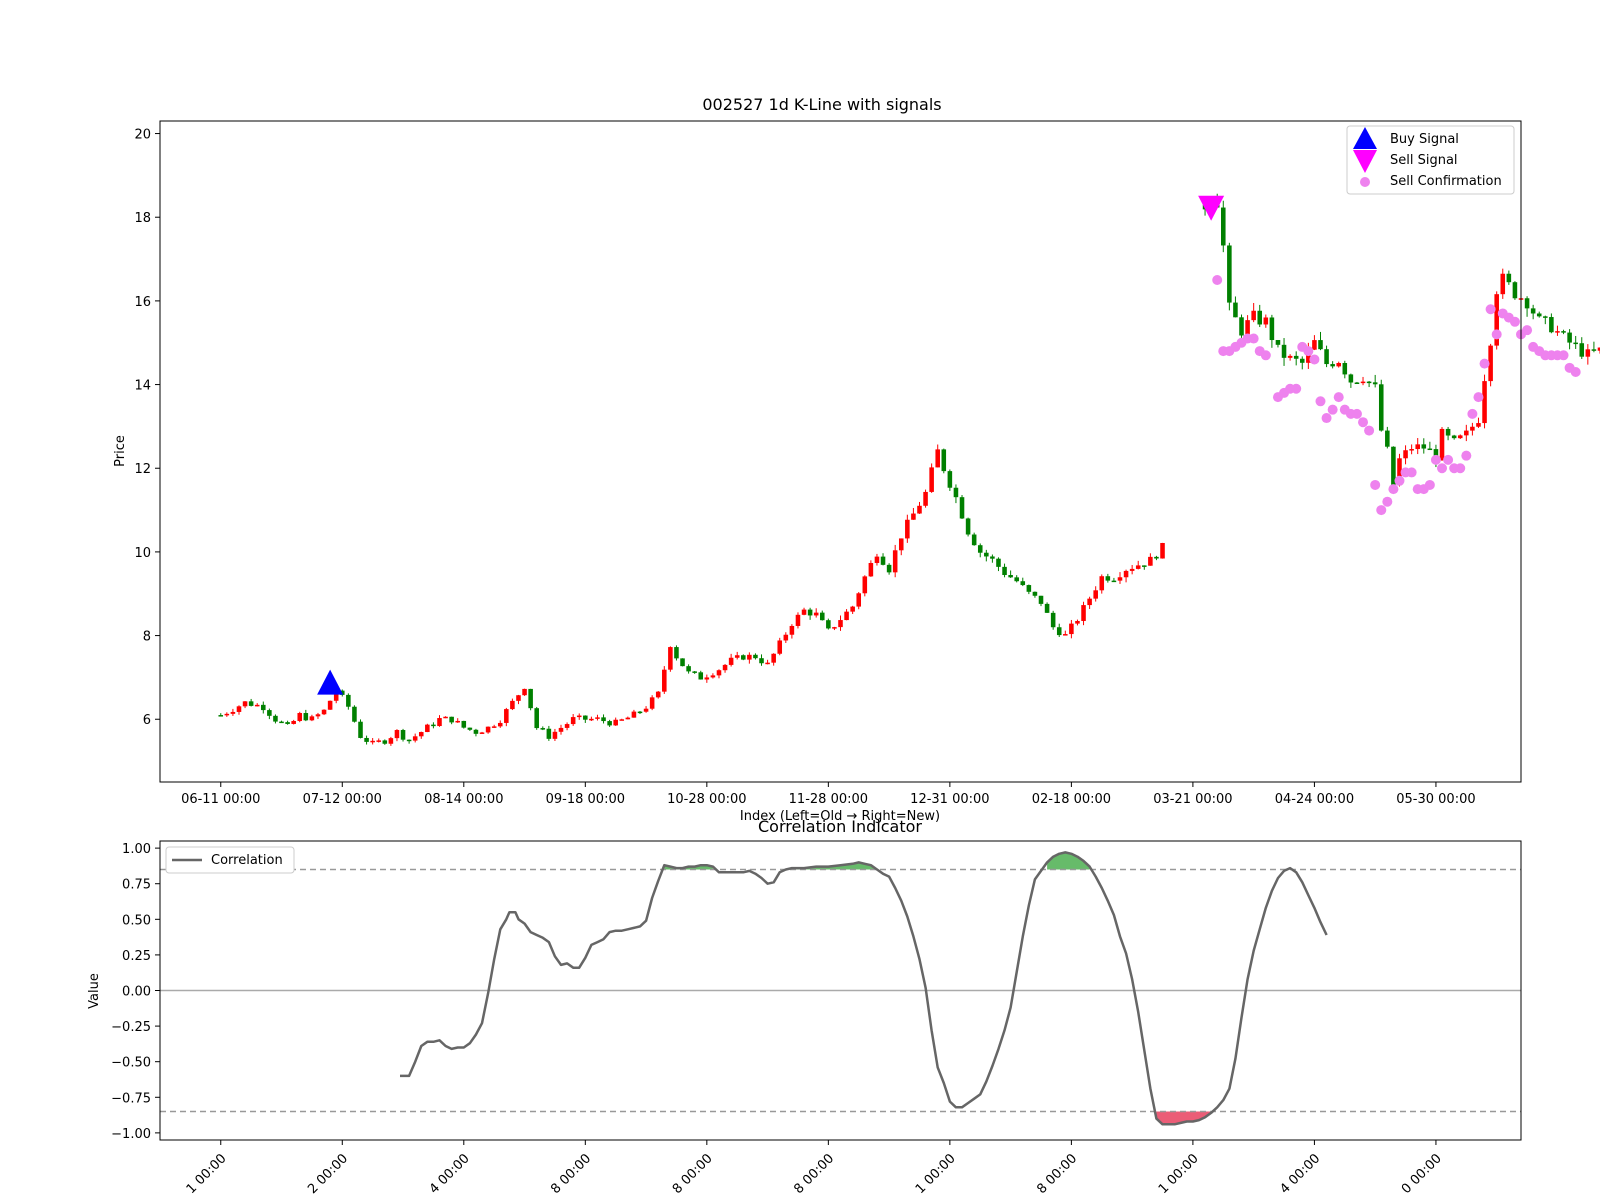 The width and height of the screenshot is (1600, 1200). I want to click on kline-ytick-label: 14, so click(142, 386).